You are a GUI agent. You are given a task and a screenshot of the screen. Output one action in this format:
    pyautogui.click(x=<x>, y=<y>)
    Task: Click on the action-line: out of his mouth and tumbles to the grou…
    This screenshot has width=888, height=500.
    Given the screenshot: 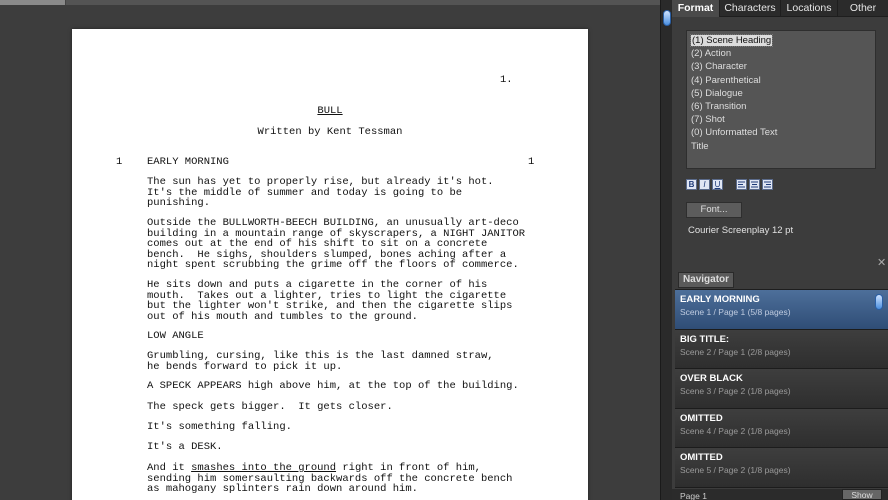 What is the action you would take?
    pyautogui.click(x=282, y=317)
    